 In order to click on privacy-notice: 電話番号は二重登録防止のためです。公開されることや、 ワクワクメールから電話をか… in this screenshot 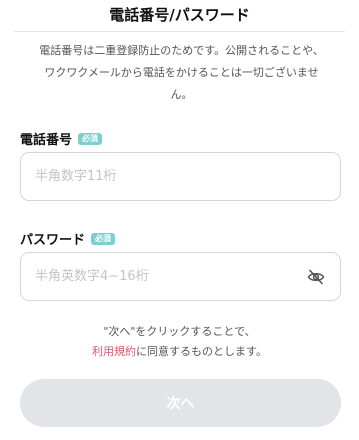, I will do `click(181, 73)`.